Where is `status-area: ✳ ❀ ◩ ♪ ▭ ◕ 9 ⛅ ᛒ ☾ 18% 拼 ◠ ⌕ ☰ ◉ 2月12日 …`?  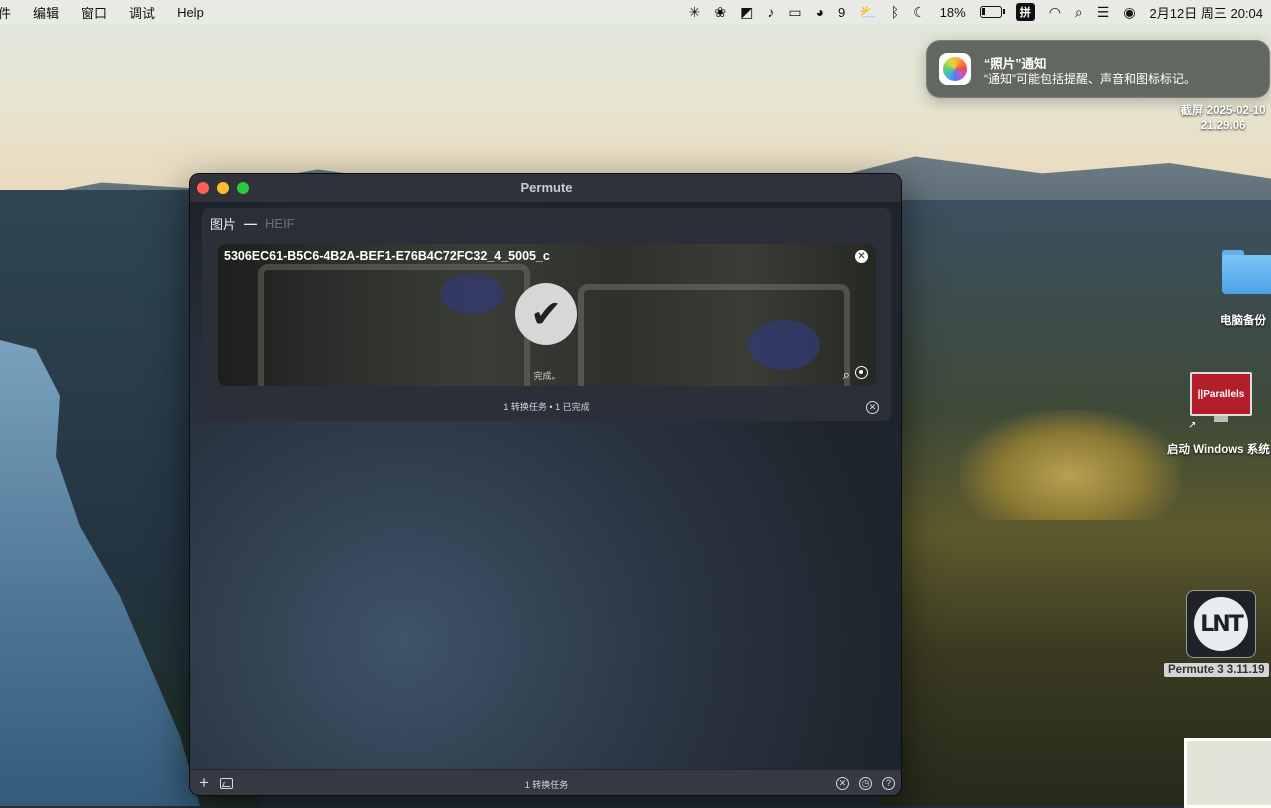
status-area: ✳ ❀ ◩ ♪ ▭ ◕ 9 ⛅ ᛒ ☾ 18% 拼 ◠ ⌕ ☰ ◉ 2月12日 … is located at coordinates (976, 12).